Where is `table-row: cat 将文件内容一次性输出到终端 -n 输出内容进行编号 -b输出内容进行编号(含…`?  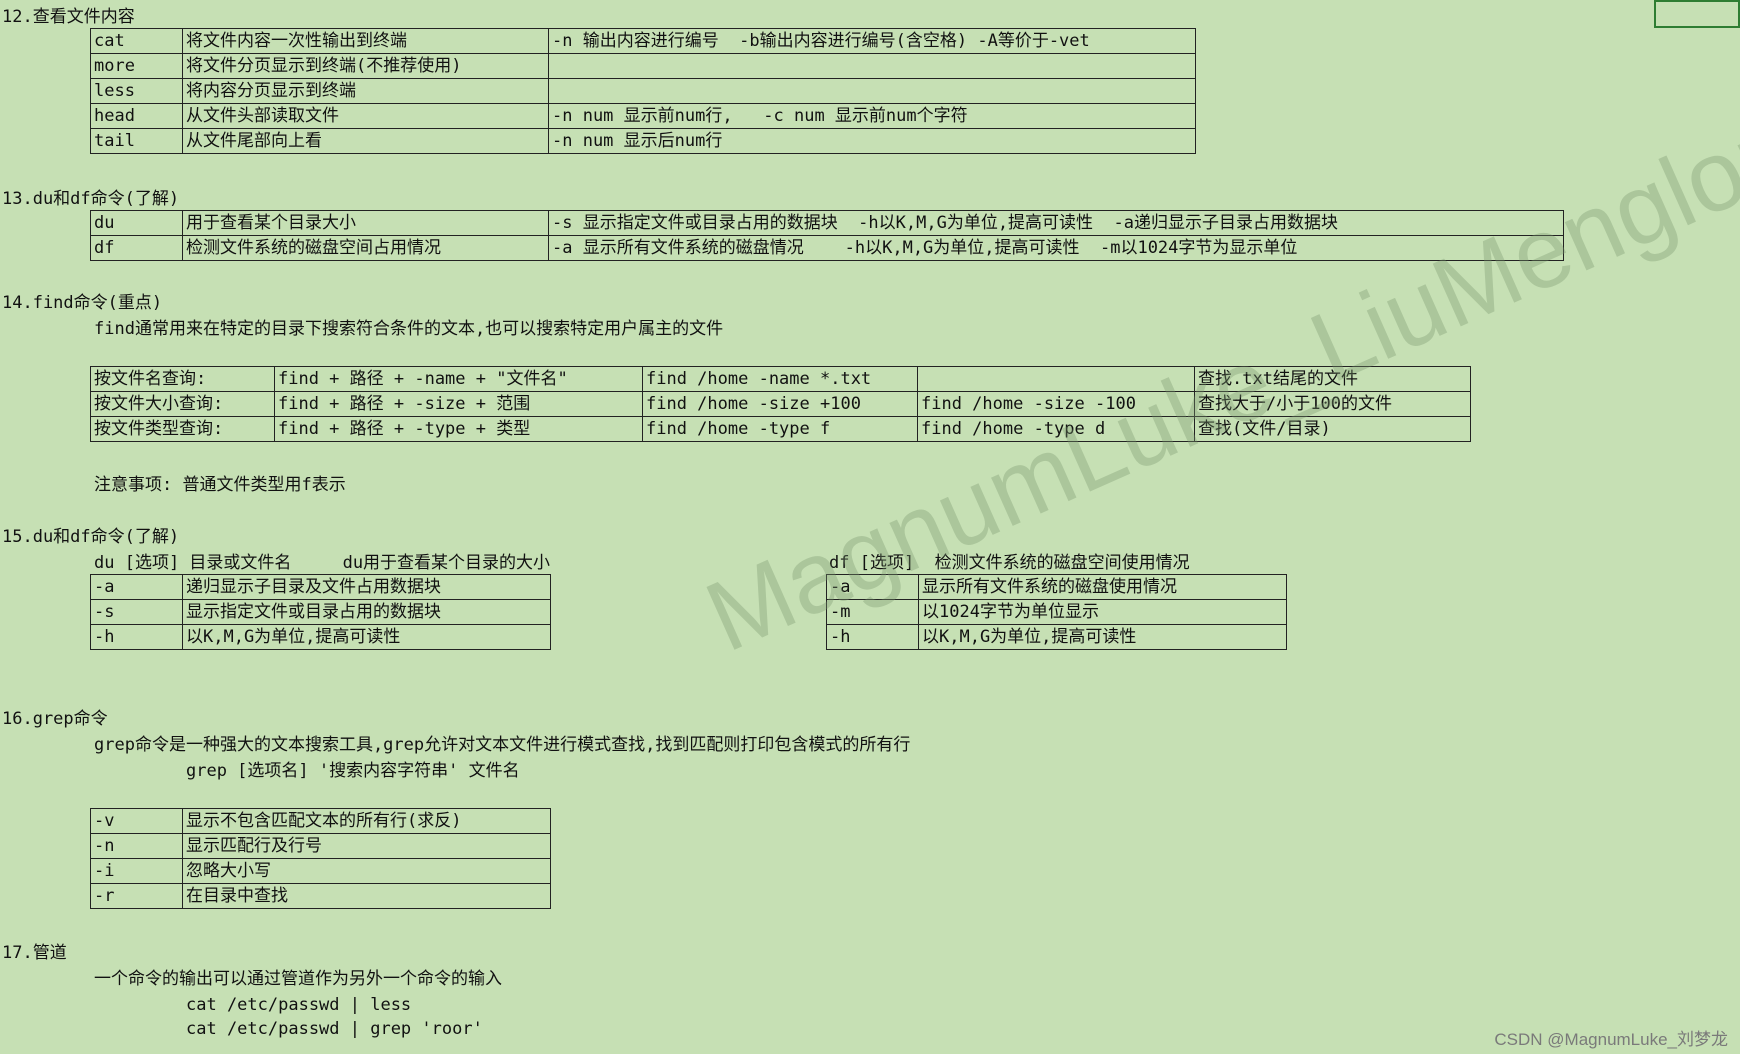
table-row: cat 将文件内容一次性输出到终端 -n 输出内容进行编号 -b输出内容进行编号(含… is located at coordinates (643, 41).